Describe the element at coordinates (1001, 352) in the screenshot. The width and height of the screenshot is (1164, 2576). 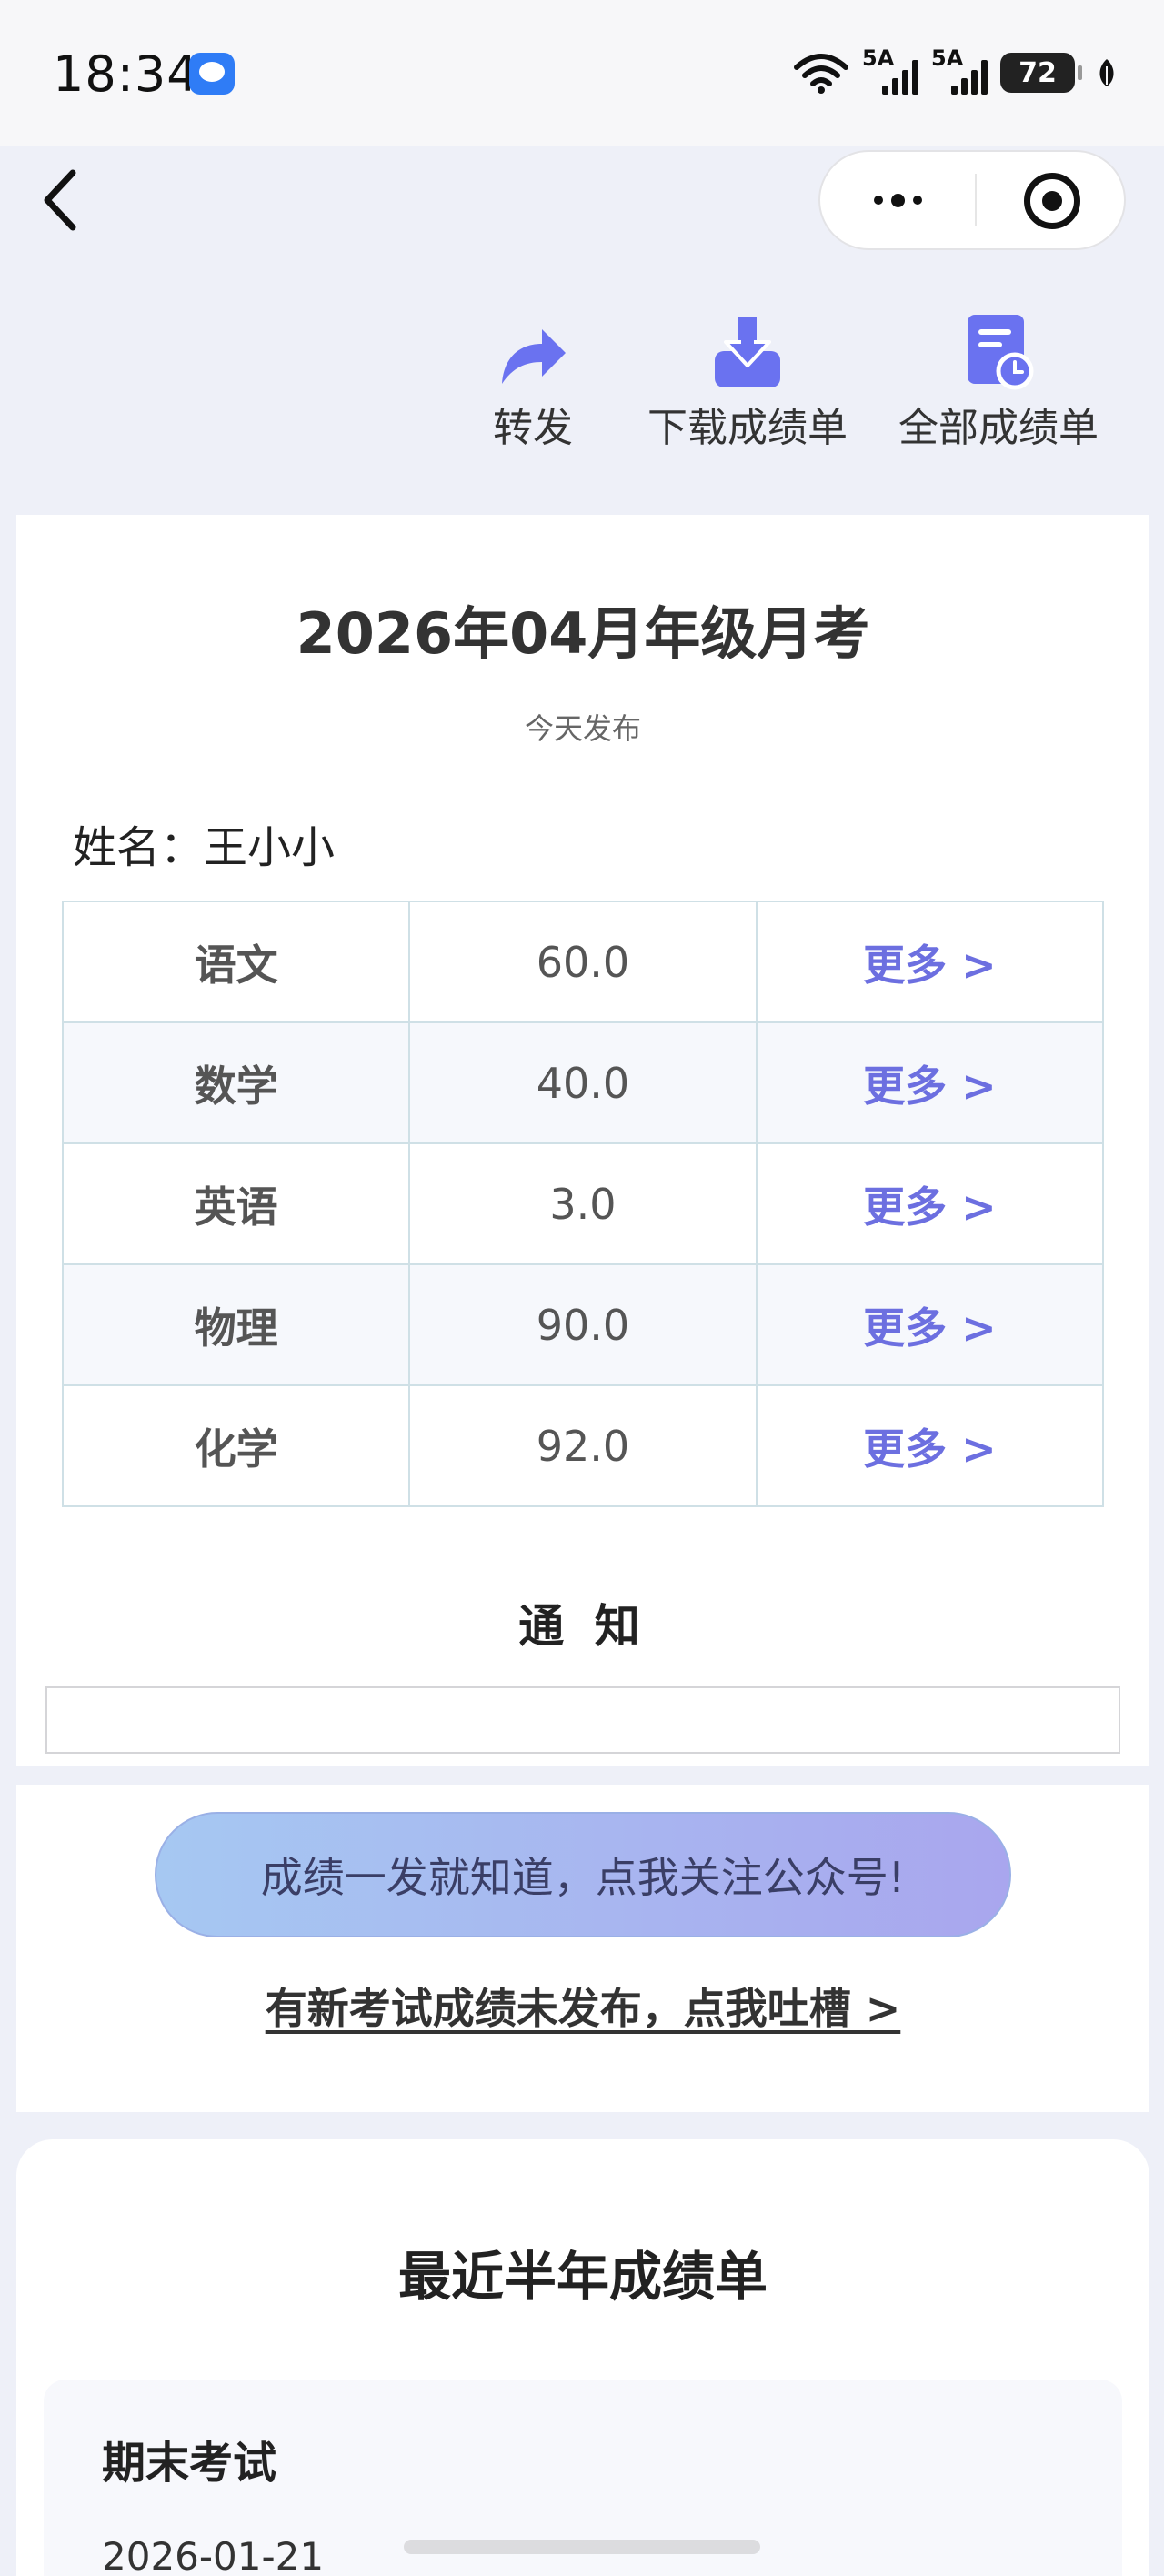
I see `report-history-icon` at that location.